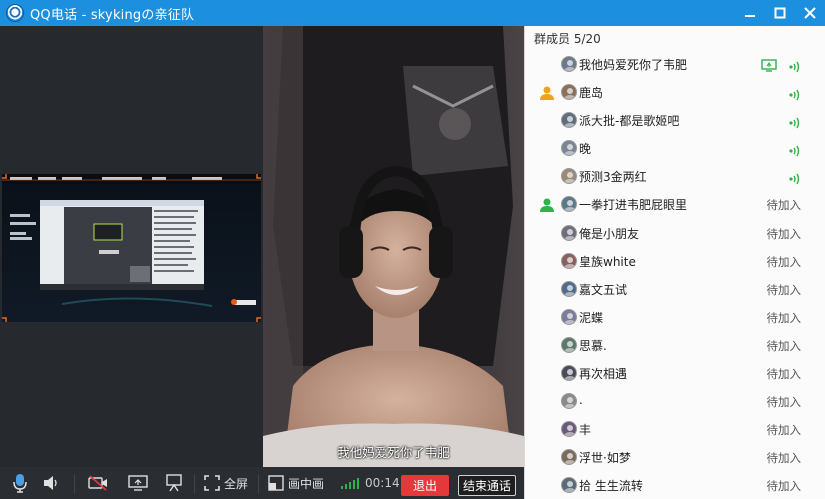  Describe the element at coordinates (675, 345) in the screenshot. I see `member-row: 思慕. 待加入` at that location.